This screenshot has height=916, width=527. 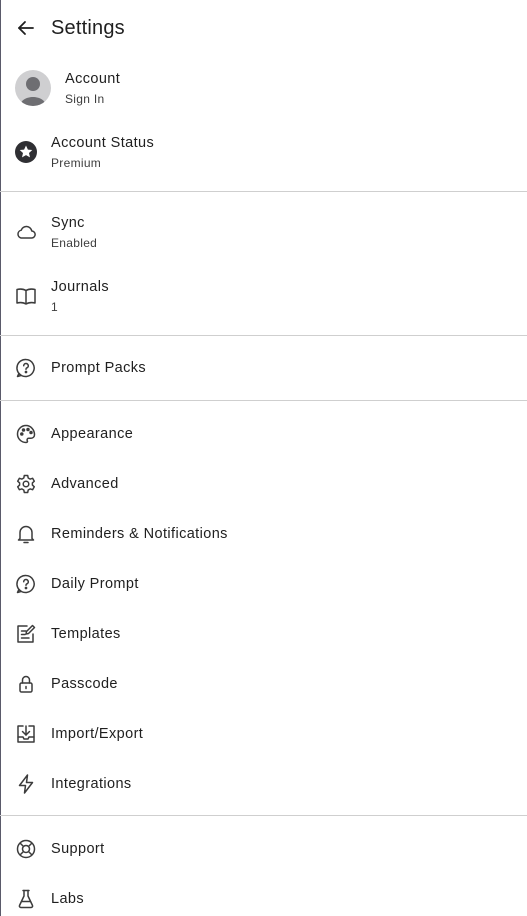 What do you see at coordinates (92, 434) in the screenshot?
I see `settings-item-label: Appearance` at bounding box center [92, 434].